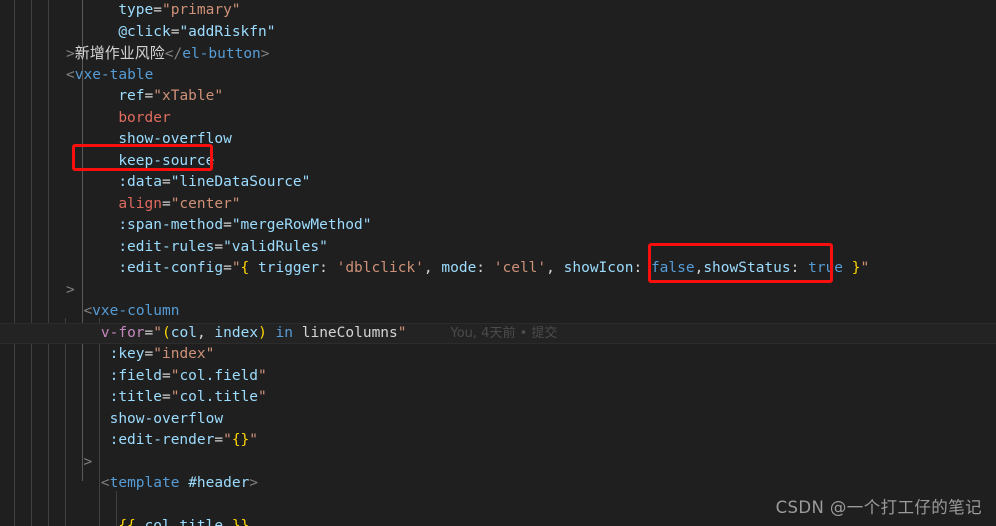  I want to click on code-line: <template #header>, so click(498, 484).